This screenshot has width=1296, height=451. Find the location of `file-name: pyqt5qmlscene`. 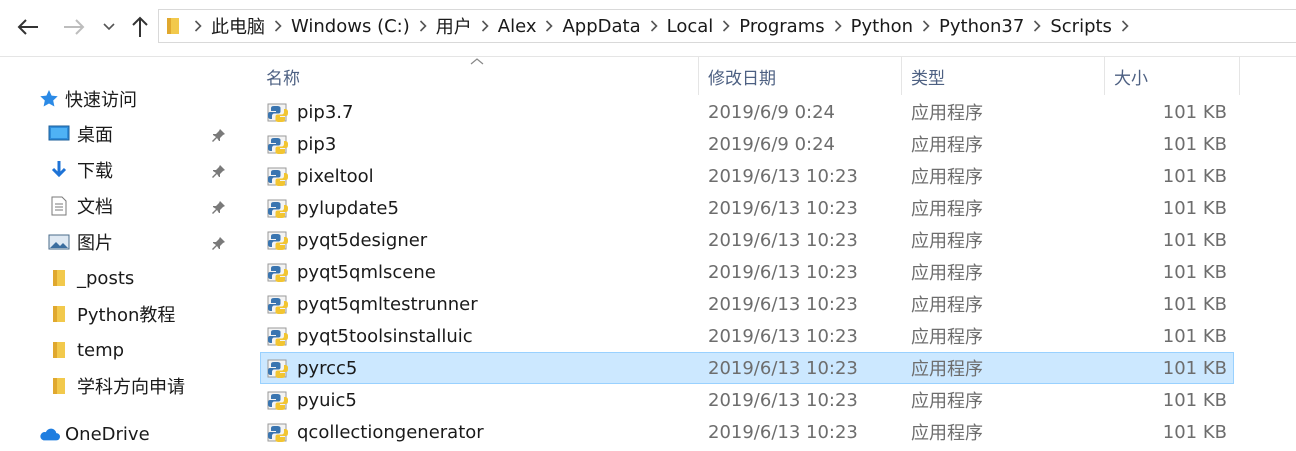

file-name: pyqt5qmlscene is located at coordinates (366, 272).